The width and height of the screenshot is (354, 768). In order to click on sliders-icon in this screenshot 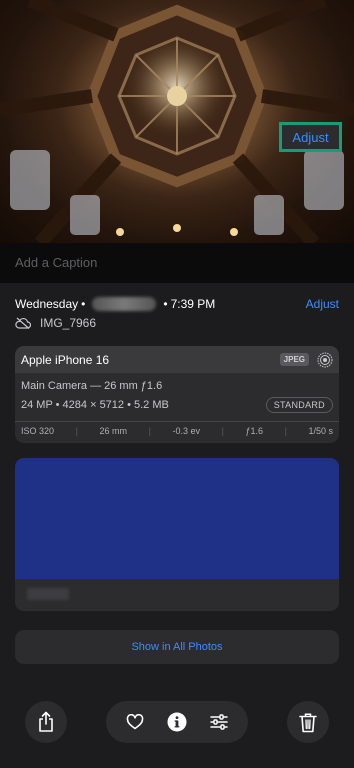, I will do `click(219, 722)`.